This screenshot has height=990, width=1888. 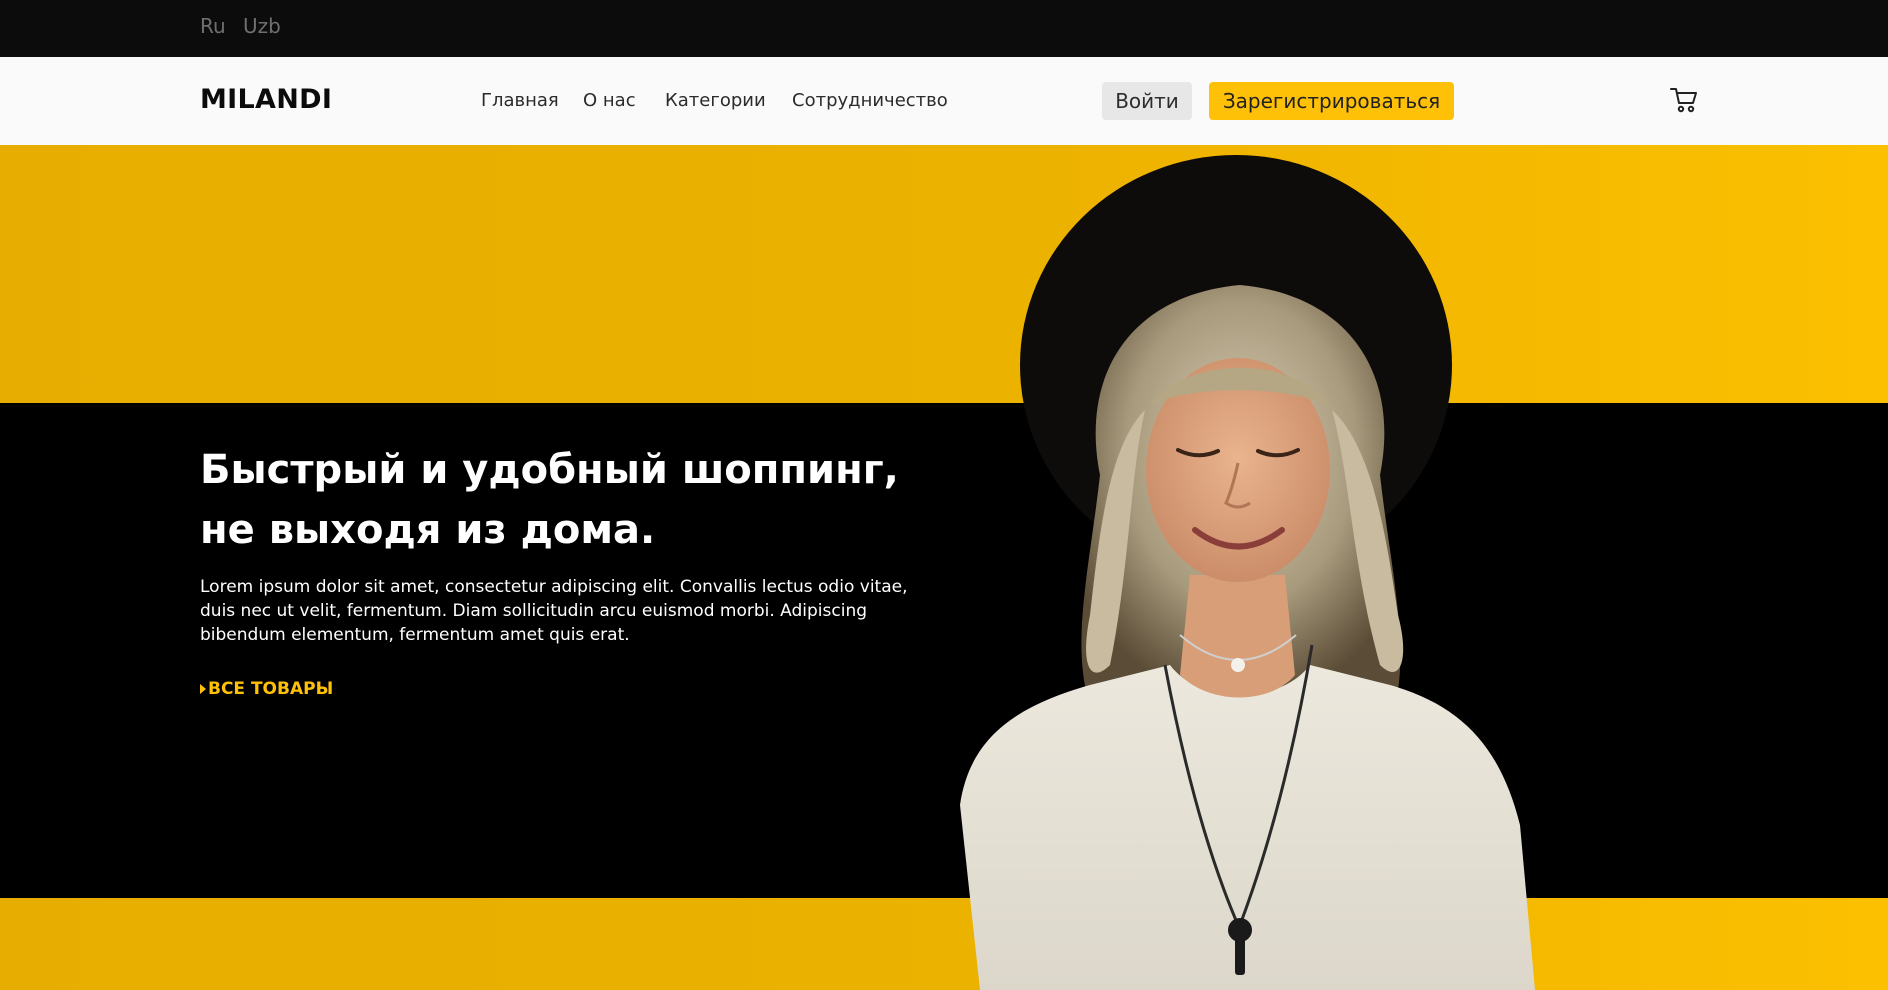 What do you see at coordinates (549, 470) in the screenshot?
I see `hero-title-line-1: Быстрый и удобный шоппинг,` at bounding box center [549, 470].